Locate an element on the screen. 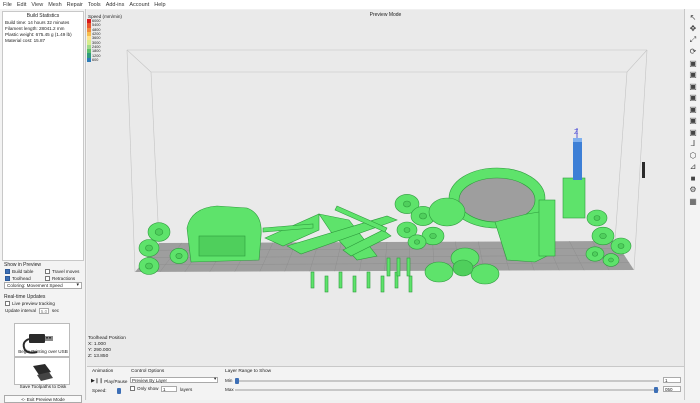 The height and width of the screenshot is (403, 700). update-interval-unit: sec is located at coordinates (55, 310).